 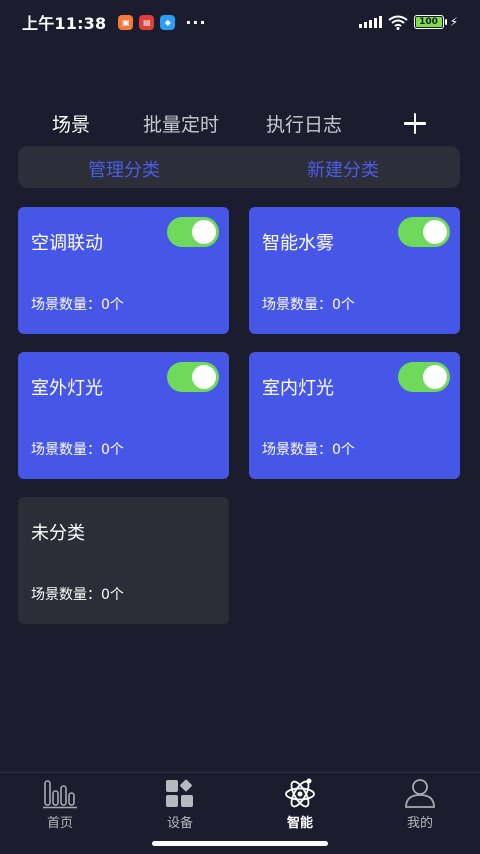 I want to click on nav-label: 首页, so click(x=59, y=823).